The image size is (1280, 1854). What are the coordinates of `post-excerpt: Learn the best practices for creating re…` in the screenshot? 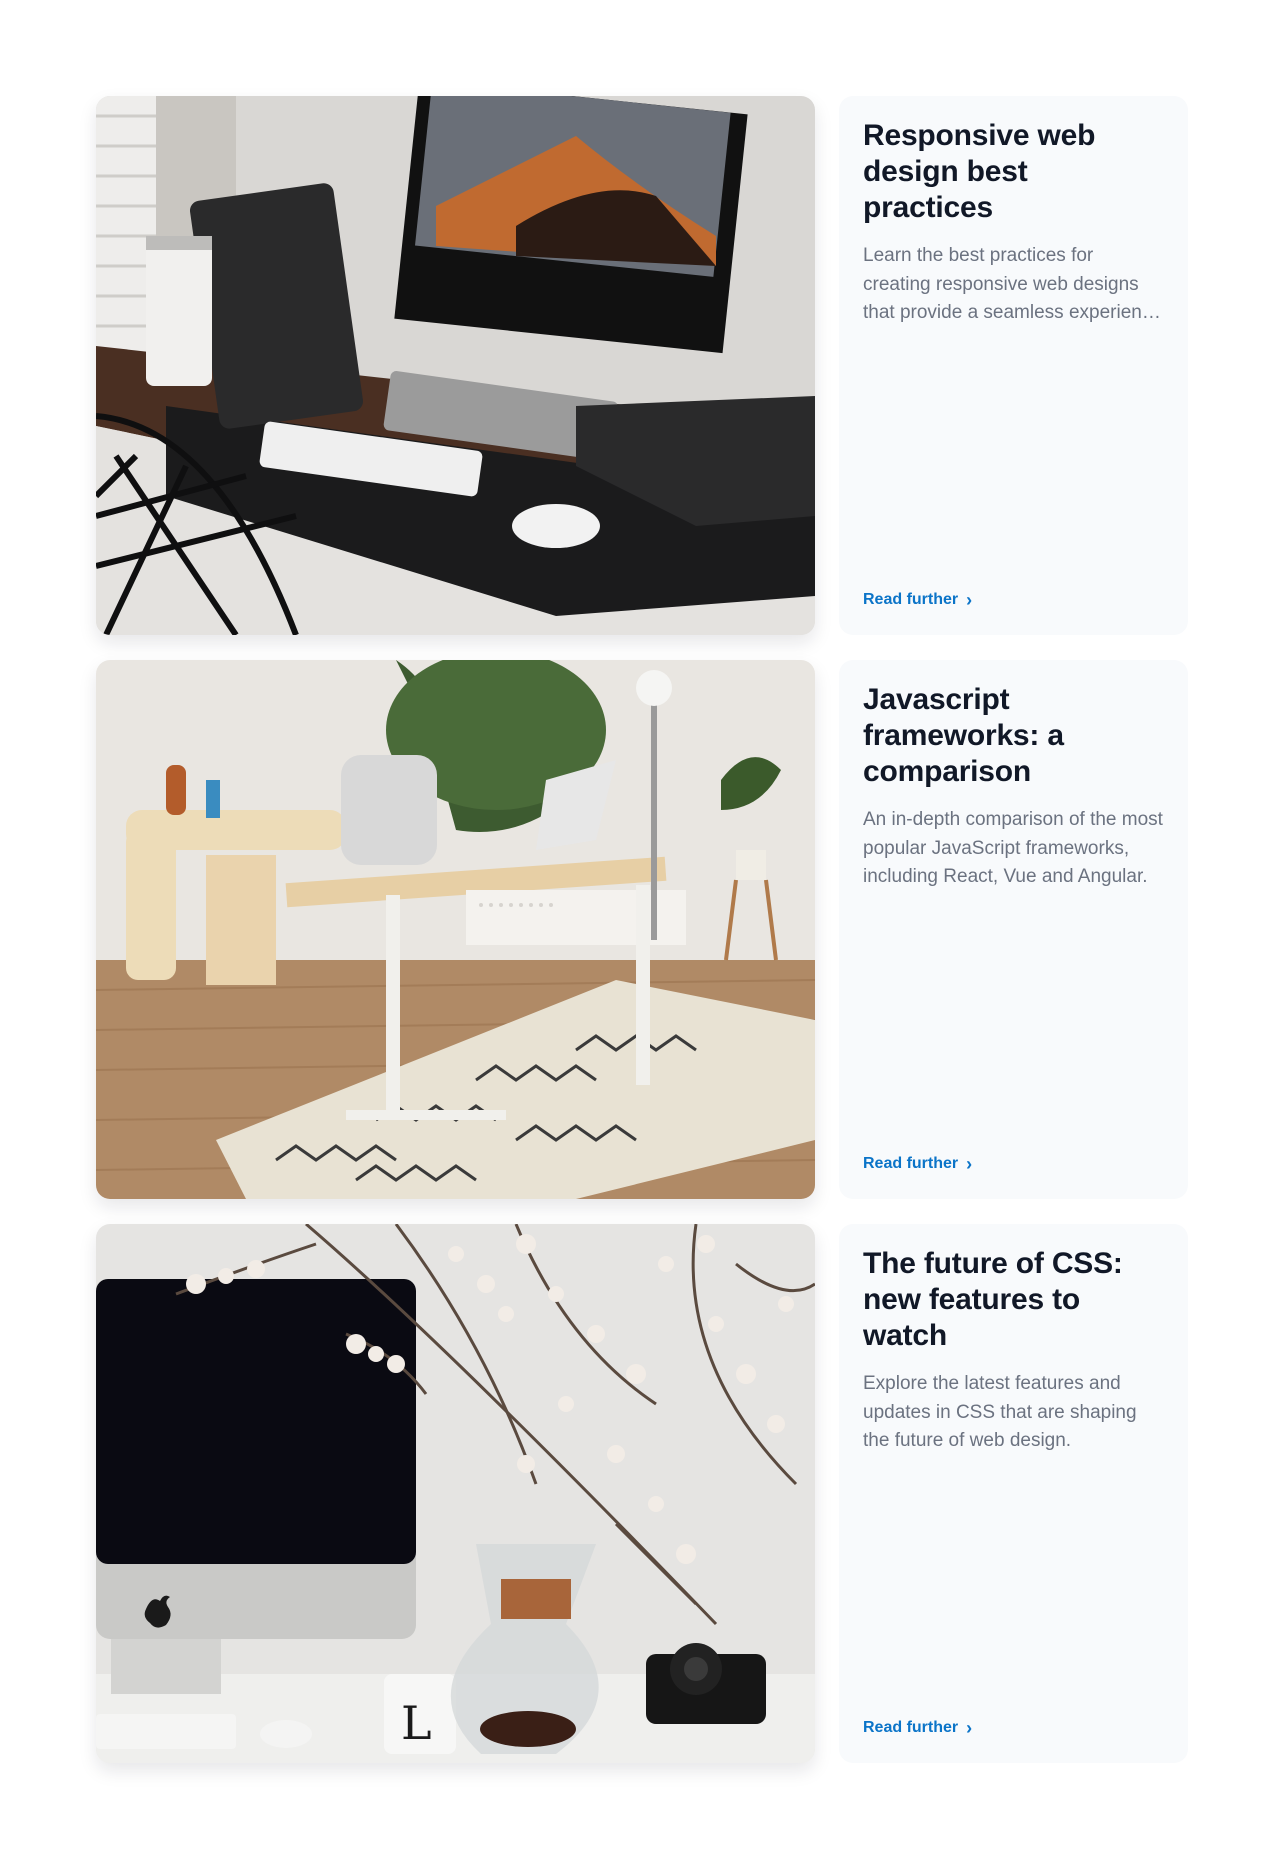 It's located at (1012, 284).